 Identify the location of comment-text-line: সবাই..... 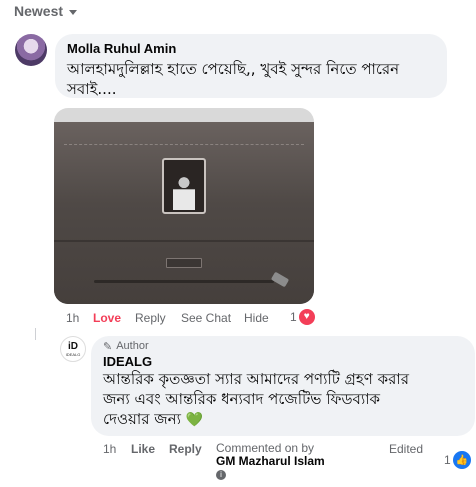
(92, 89).